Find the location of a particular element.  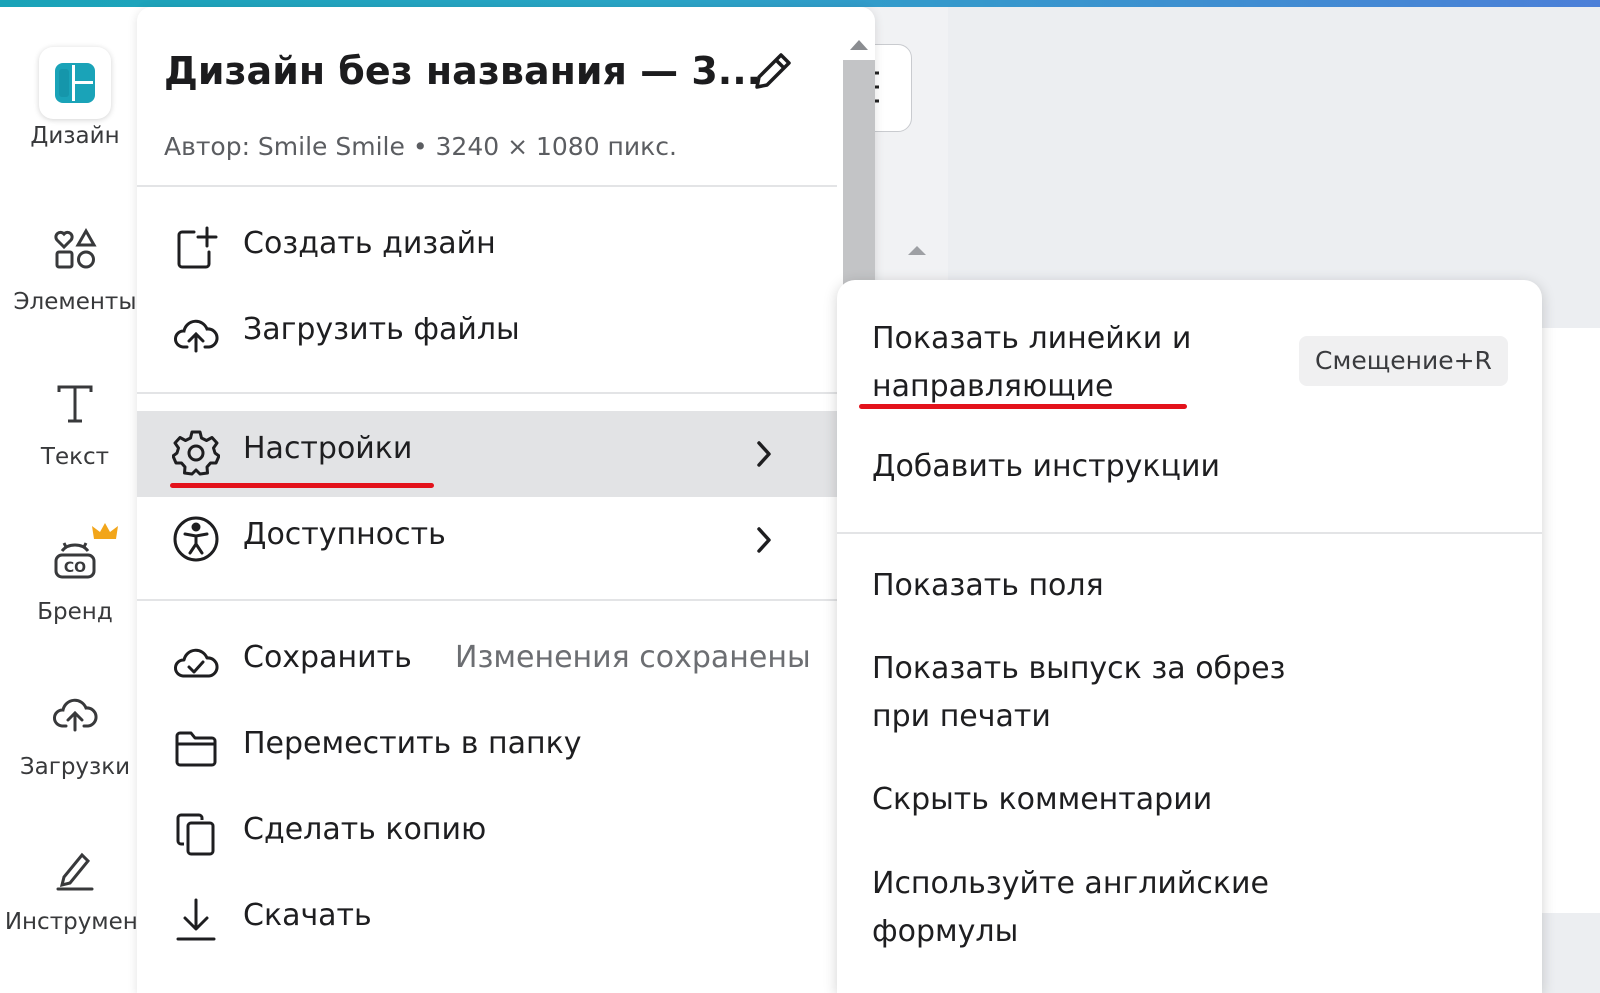

uploads-icon is located at coordinates (75, 714).